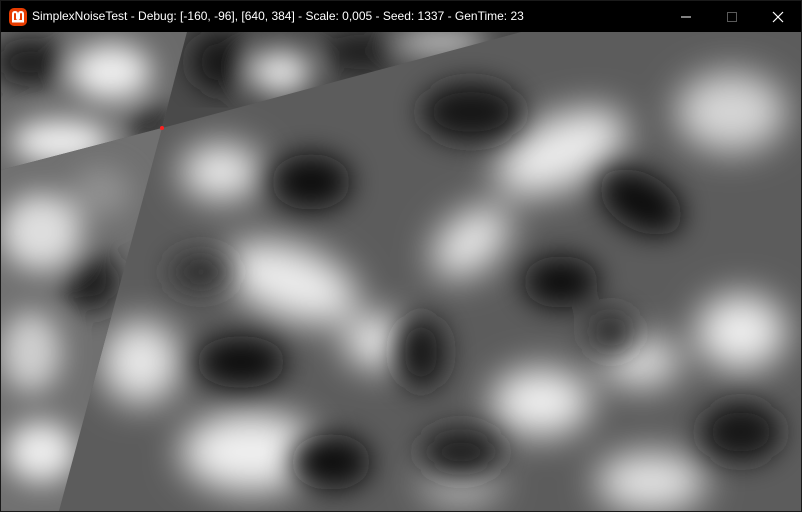 The height and width of the screenshot is (512, 802). I want to click on close-button, so click(778, 16).